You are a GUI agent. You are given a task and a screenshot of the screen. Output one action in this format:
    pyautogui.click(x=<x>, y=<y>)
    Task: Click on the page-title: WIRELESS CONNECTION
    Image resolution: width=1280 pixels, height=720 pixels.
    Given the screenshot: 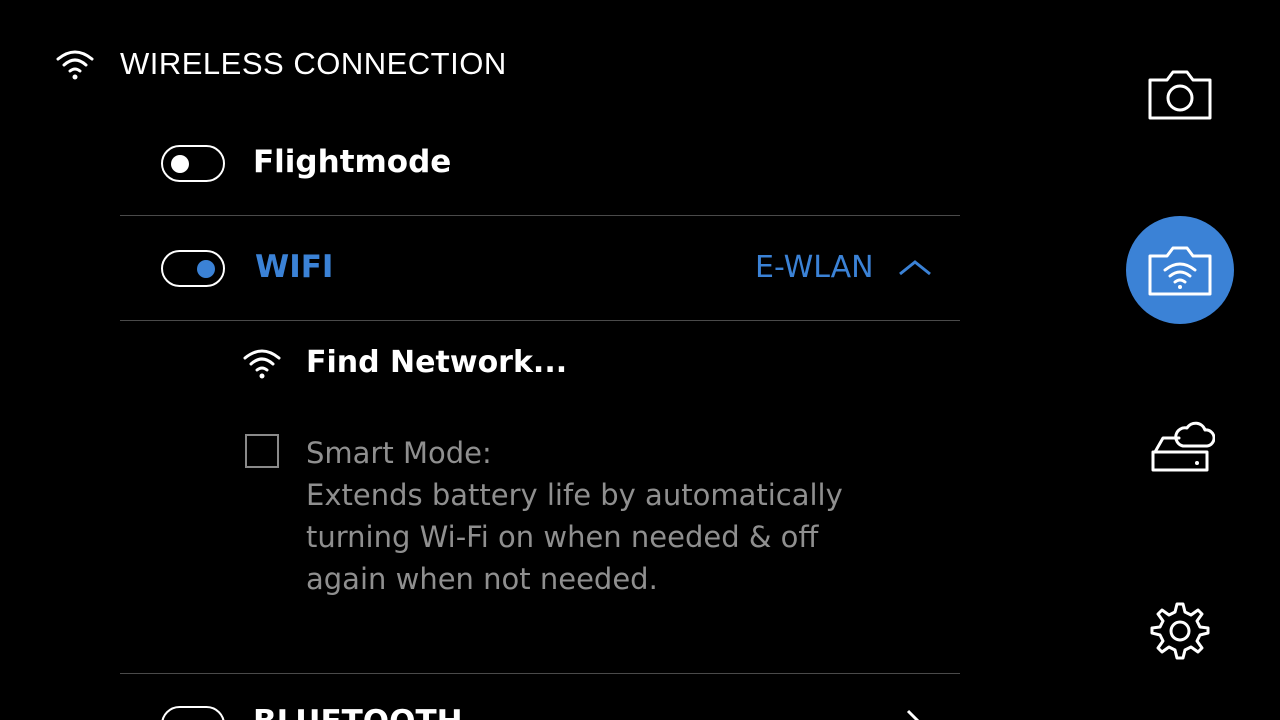 What is the action you would take?
    pyautogui.click(x=313, y=63)
    